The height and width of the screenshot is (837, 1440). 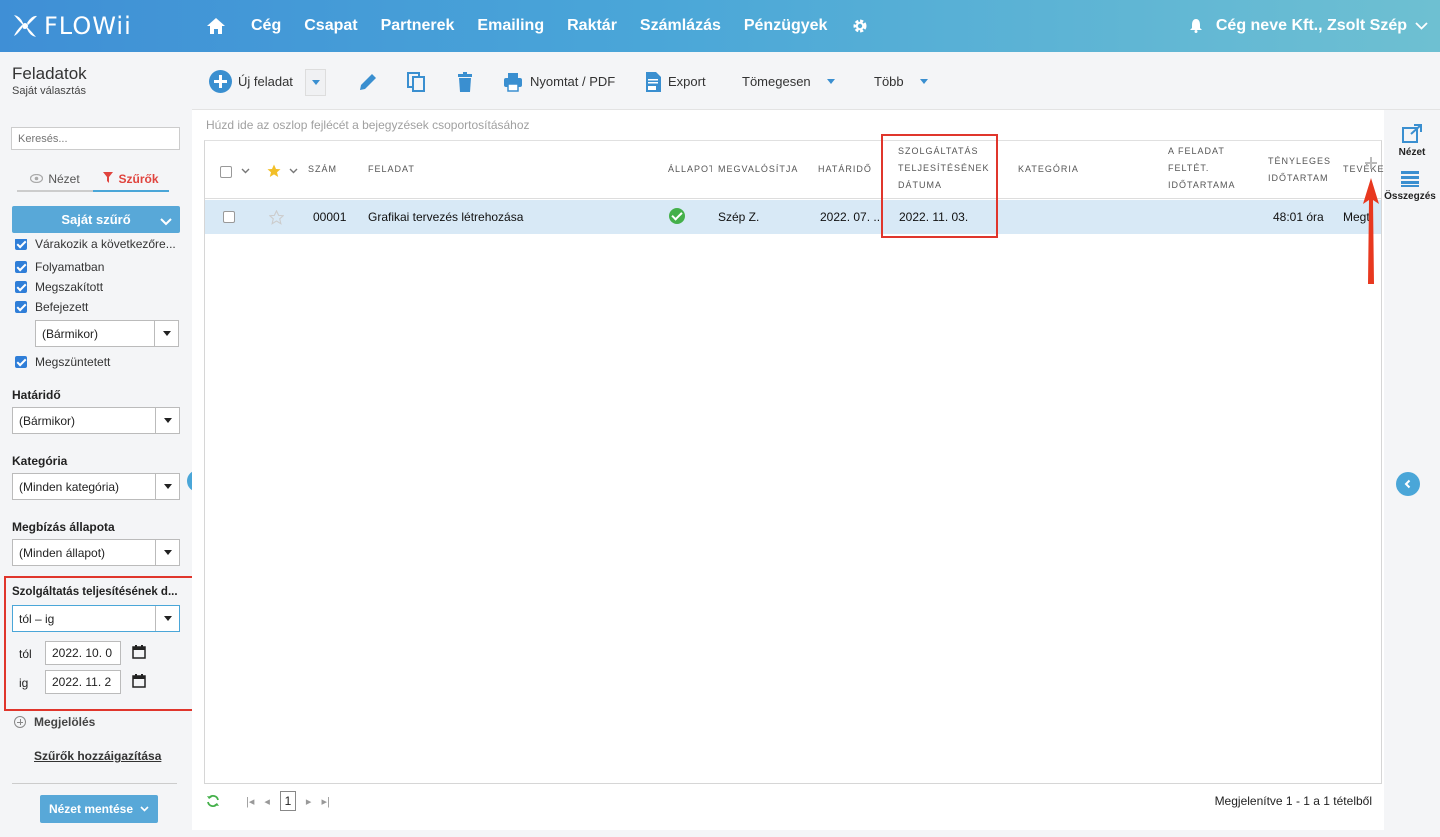 I want to click on select-value: (Bármikor), so click(x=47, y=420).